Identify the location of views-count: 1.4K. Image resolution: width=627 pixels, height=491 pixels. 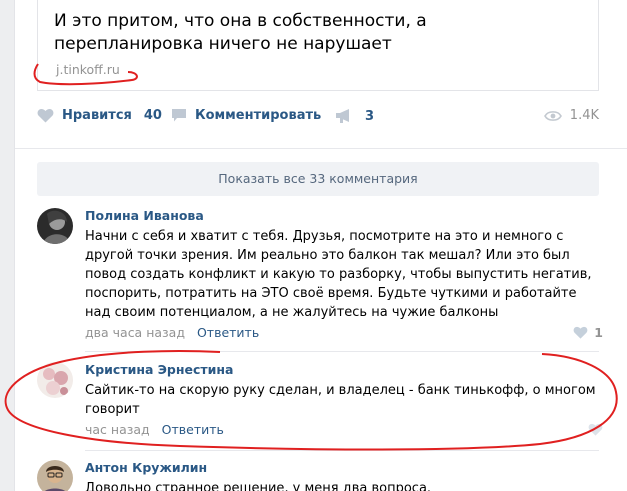
(584, 115).